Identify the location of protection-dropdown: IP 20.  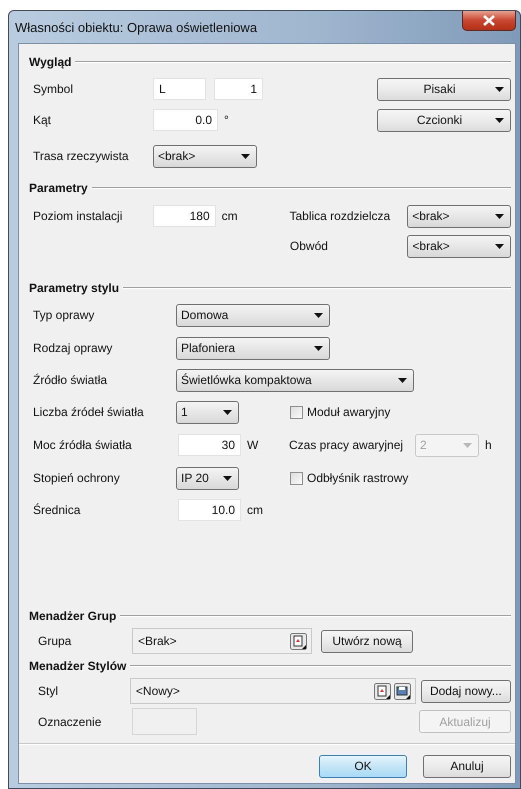
(207, 478).